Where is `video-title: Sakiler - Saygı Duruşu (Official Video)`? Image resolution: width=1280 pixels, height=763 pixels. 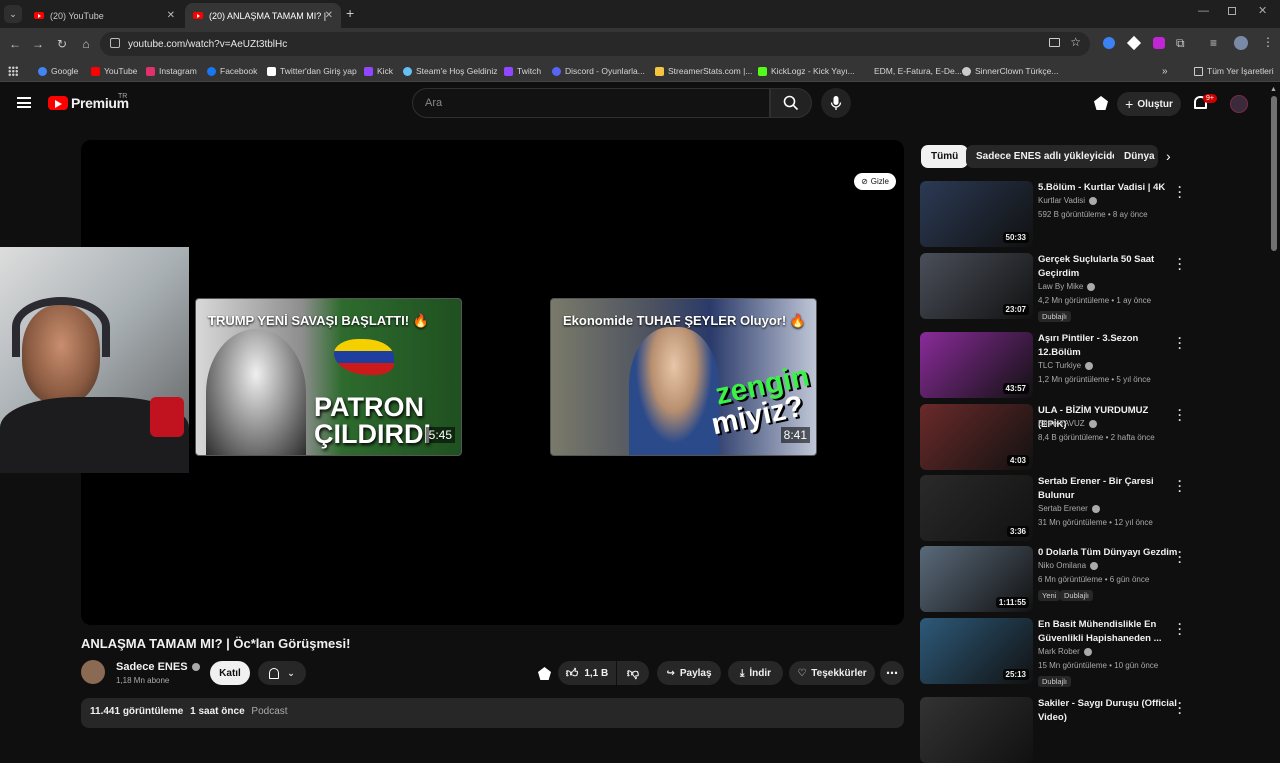
video-title: Sakiler - Saygı Duruşu (Official Video) is located at coordinates (1108, 711).